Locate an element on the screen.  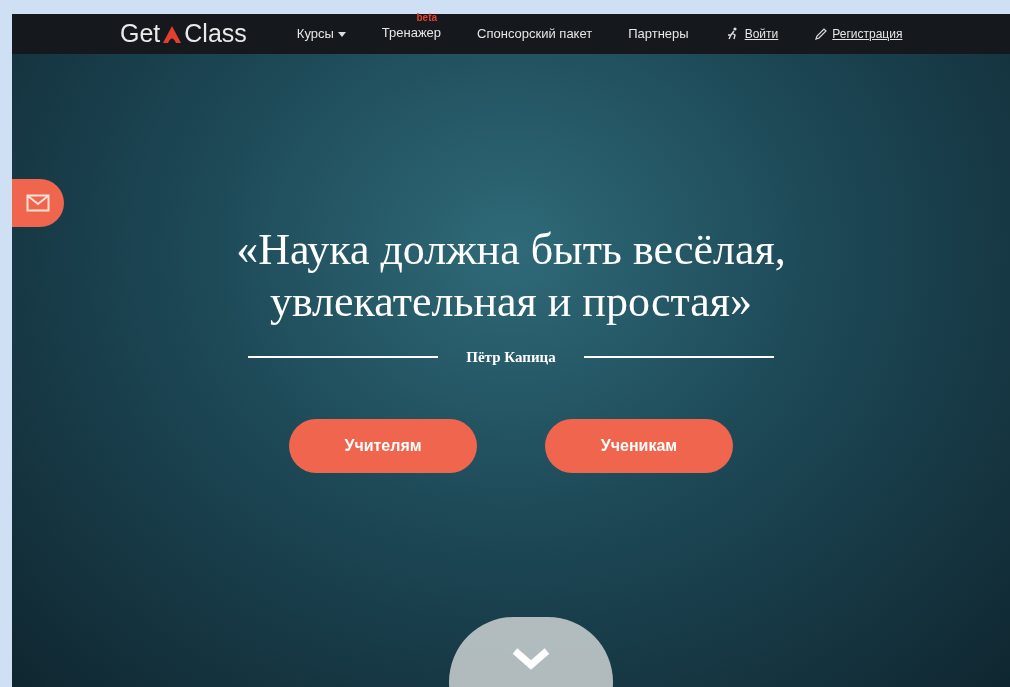
nav-link: Спонсорский пакет is located at coordinates (535, 34).